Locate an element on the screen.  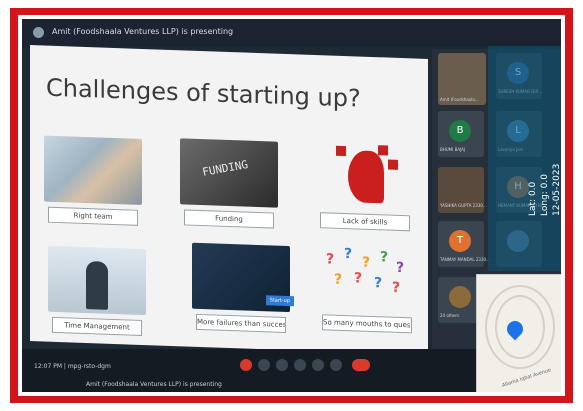
puzzle-head-image is located at coordinates (365, 176).